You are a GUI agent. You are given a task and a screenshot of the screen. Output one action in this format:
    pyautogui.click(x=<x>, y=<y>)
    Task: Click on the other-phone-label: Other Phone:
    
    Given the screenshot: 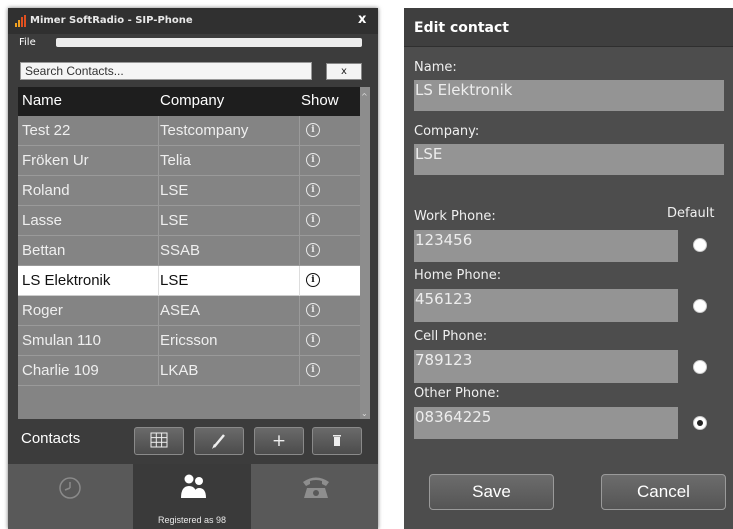 What is the action you would take?
    pyautogui.click(x=457, y=393)
    